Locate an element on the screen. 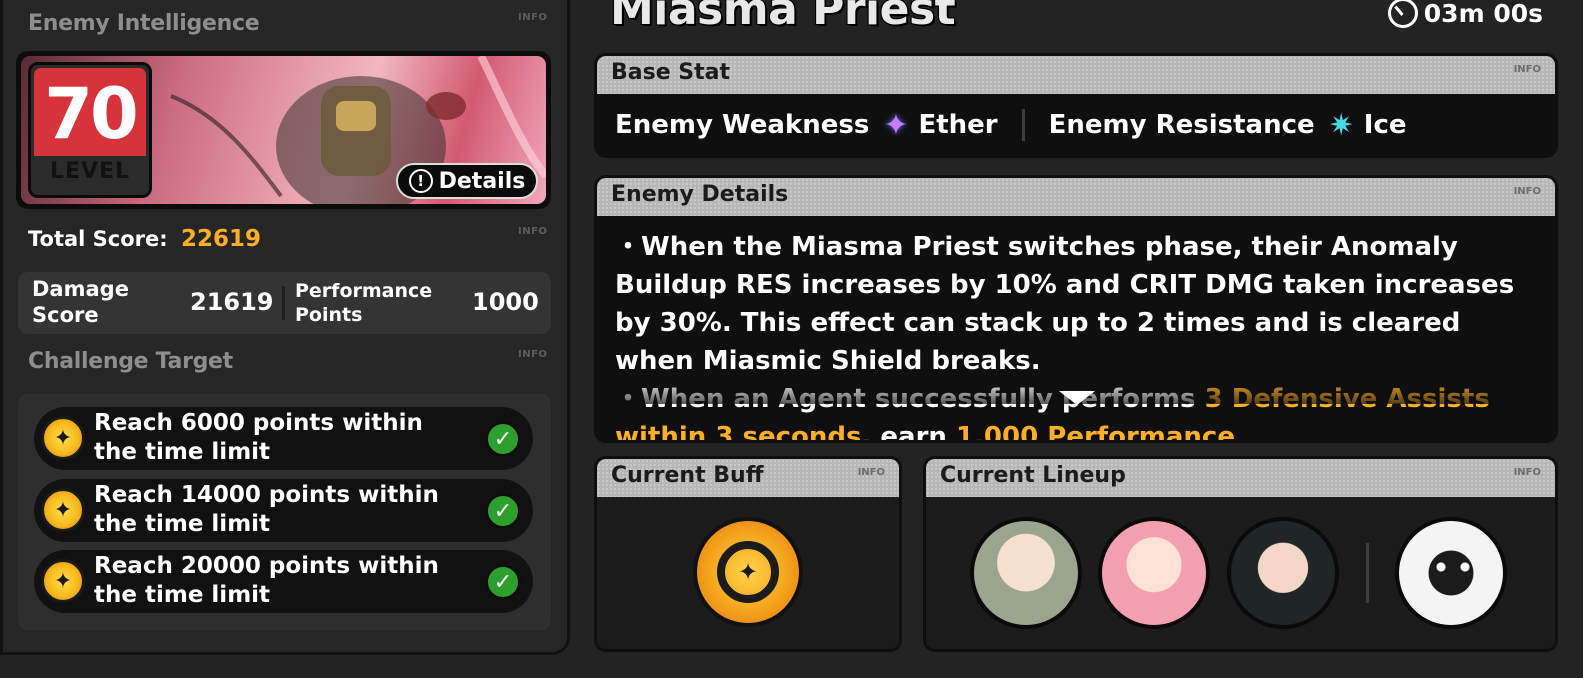 Image resolution: width=1583 pixels, height=678 pixels. current-lineup-title: Current Lineup is located at coordinates (1033, 475).